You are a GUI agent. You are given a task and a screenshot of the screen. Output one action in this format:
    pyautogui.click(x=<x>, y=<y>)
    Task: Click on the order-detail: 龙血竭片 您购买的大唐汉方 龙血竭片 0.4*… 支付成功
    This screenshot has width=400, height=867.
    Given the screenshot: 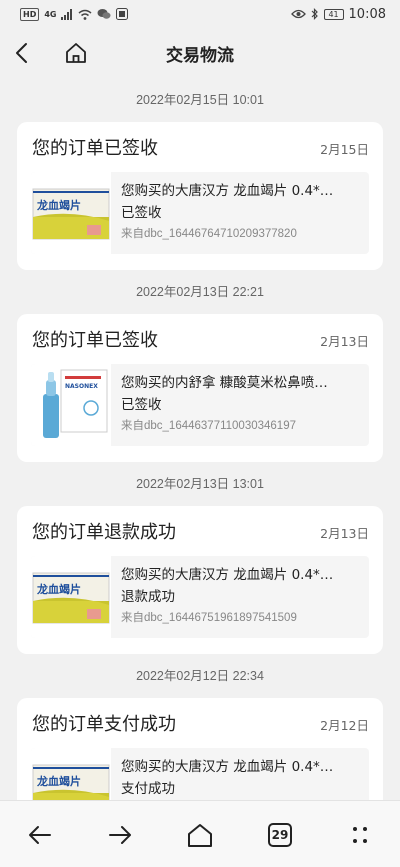 What is the action you would take?
    pyautogui.click(x=200, y=774)
    